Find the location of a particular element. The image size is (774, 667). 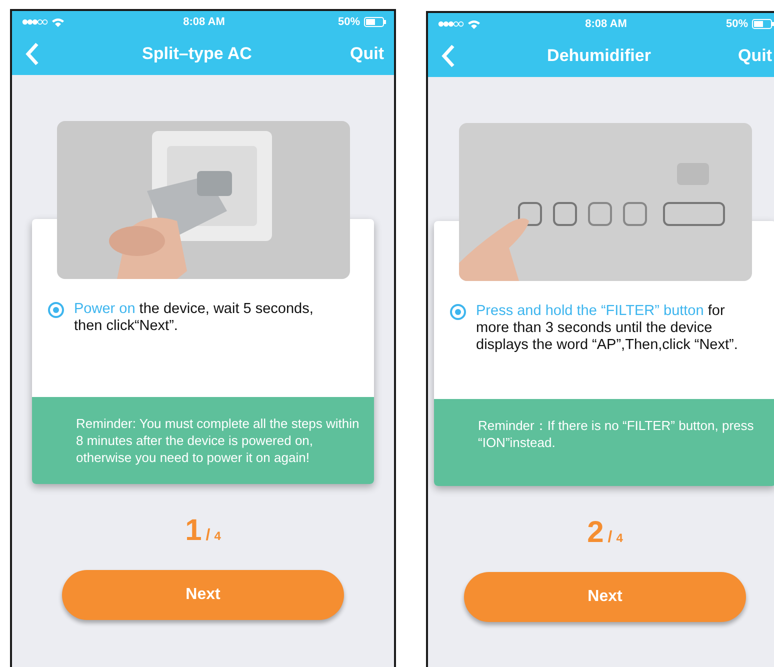

screen-title: Split–type AC is located at coordinates (197, 54).